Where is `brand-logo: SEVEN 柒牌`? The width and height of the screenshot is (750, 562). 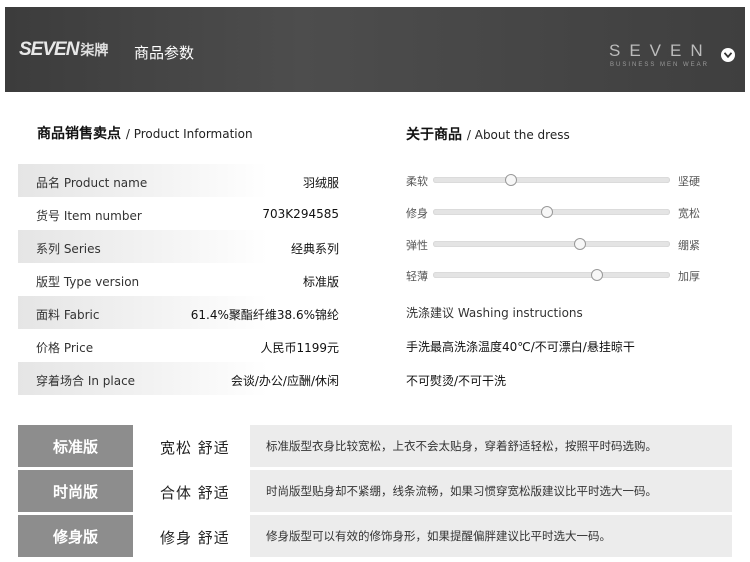
brand-logo: SEVEN 柒牌 is located at coordinates (64, 49).